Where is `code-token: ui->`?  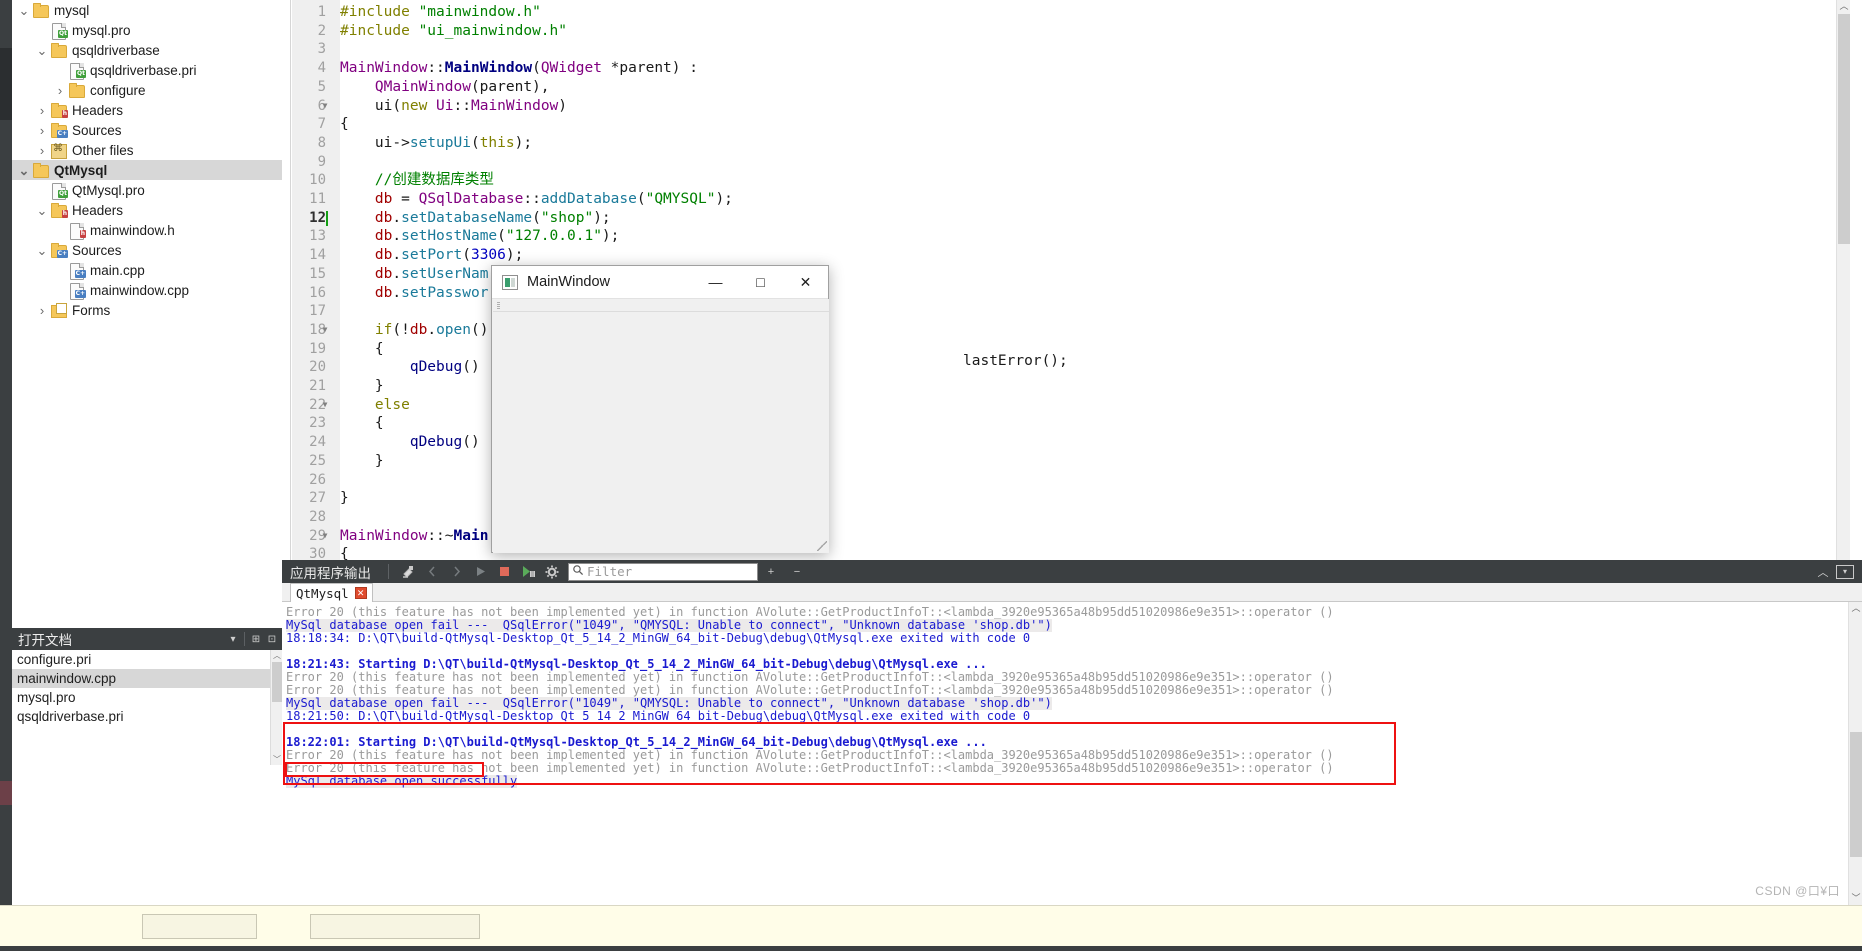 code-token: ui-> is located at coordinates (375, 142).